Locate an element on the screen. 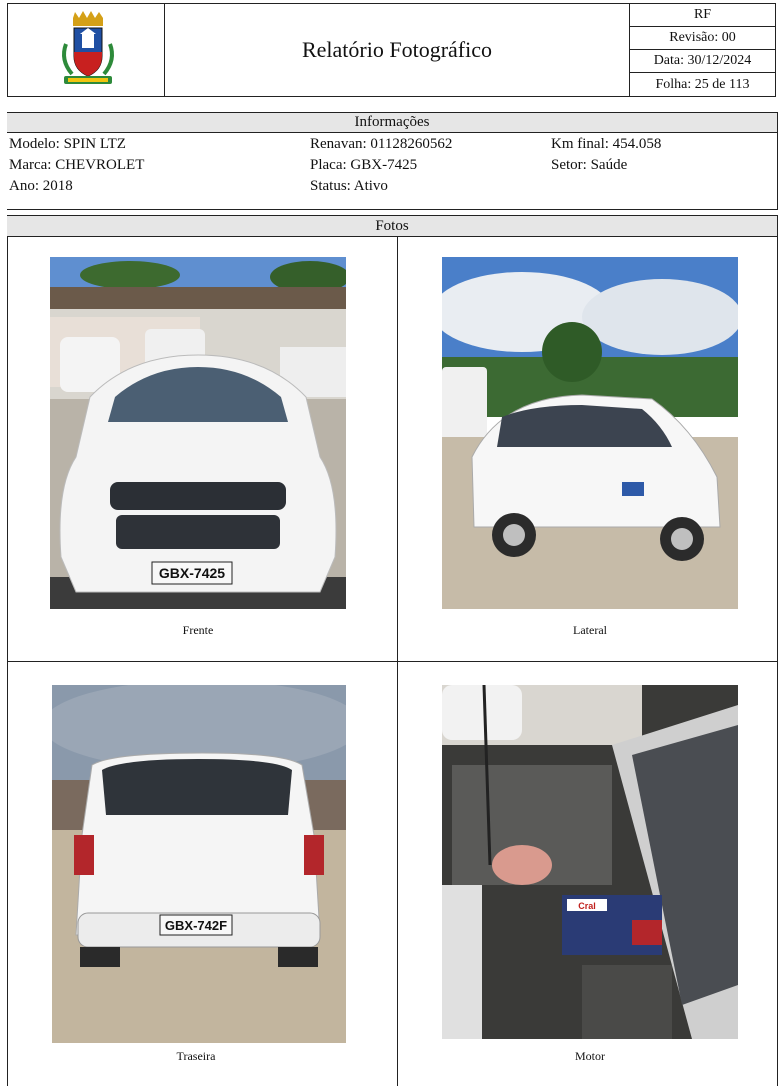  vehicle-status: Status: Ativo is located at coordinates (349, 186).